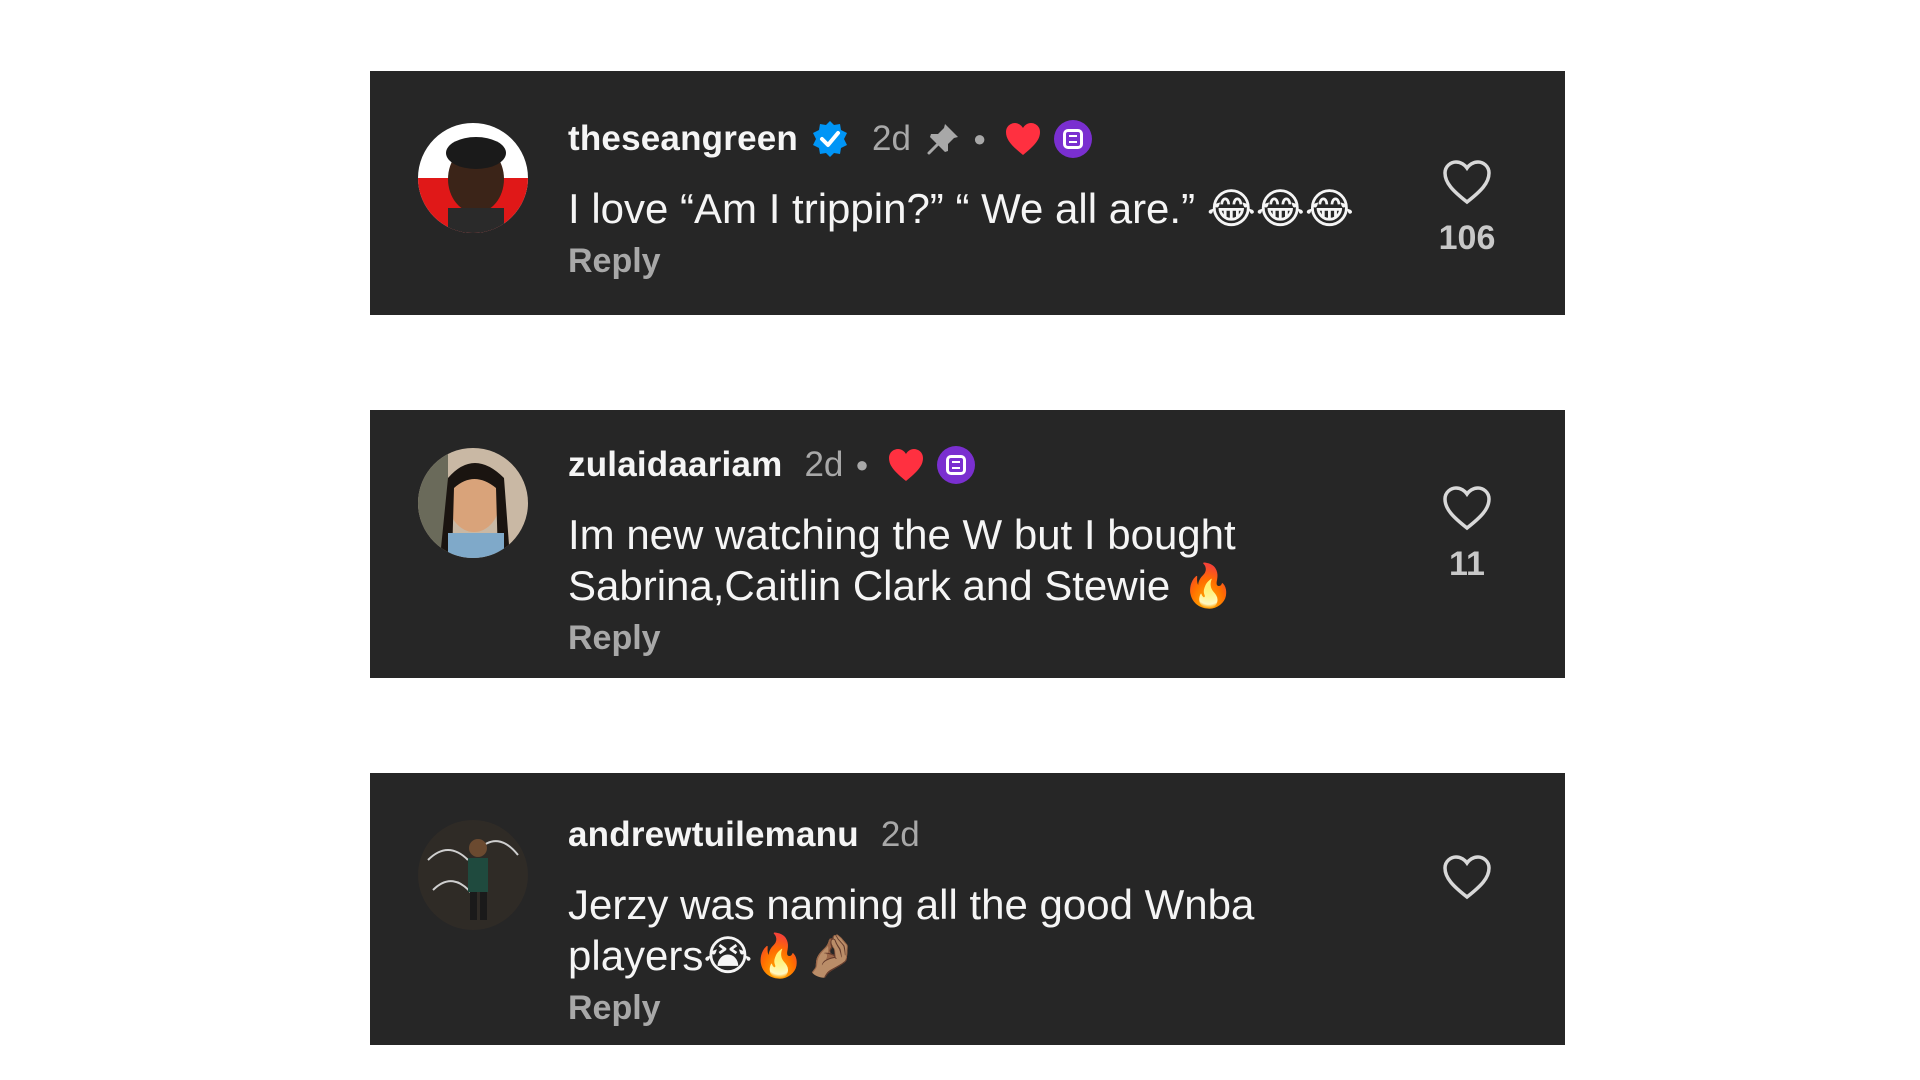 Image resolution: width=1920 pixels, height=1080 pixels. Describe the element at coordinates (675, 465) in the screenshot. I see `username: zulaidaariam` at that location.